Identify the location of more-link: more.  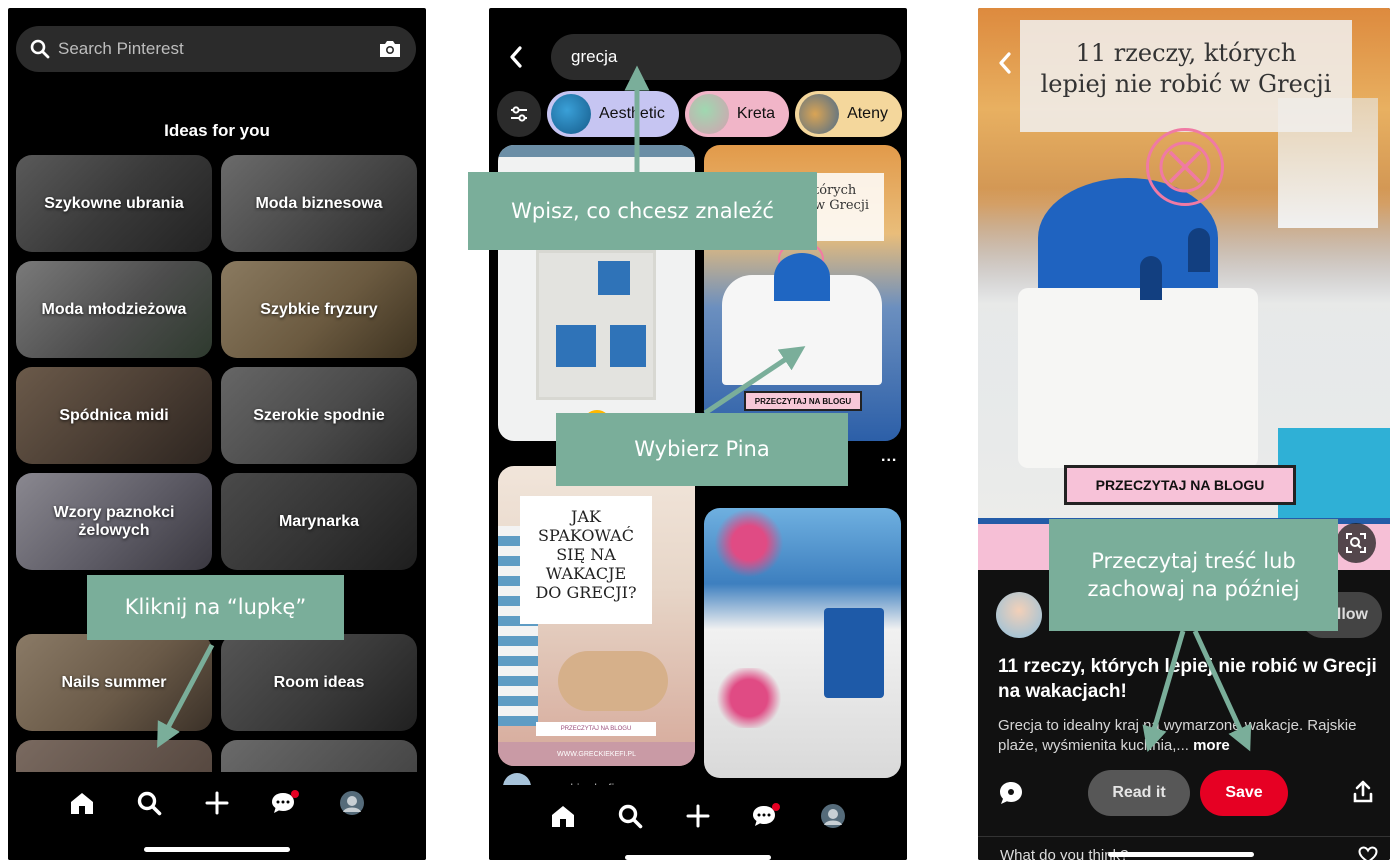
(1211, 745).